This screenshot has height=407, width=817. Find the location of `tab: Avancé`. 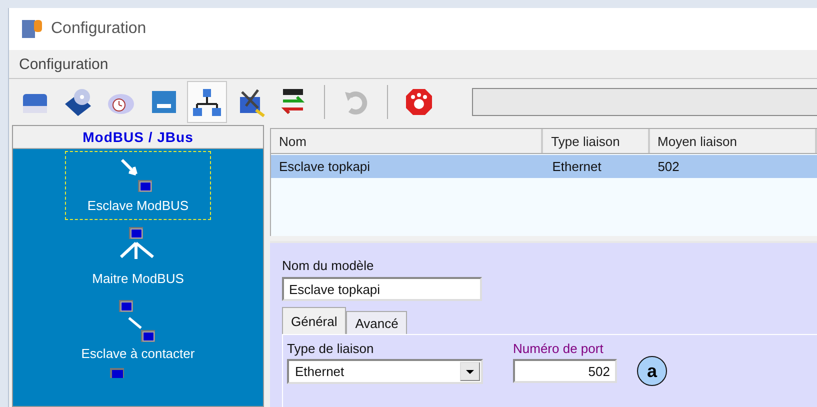

tab: Avancé is located at coordinates (377, 322).